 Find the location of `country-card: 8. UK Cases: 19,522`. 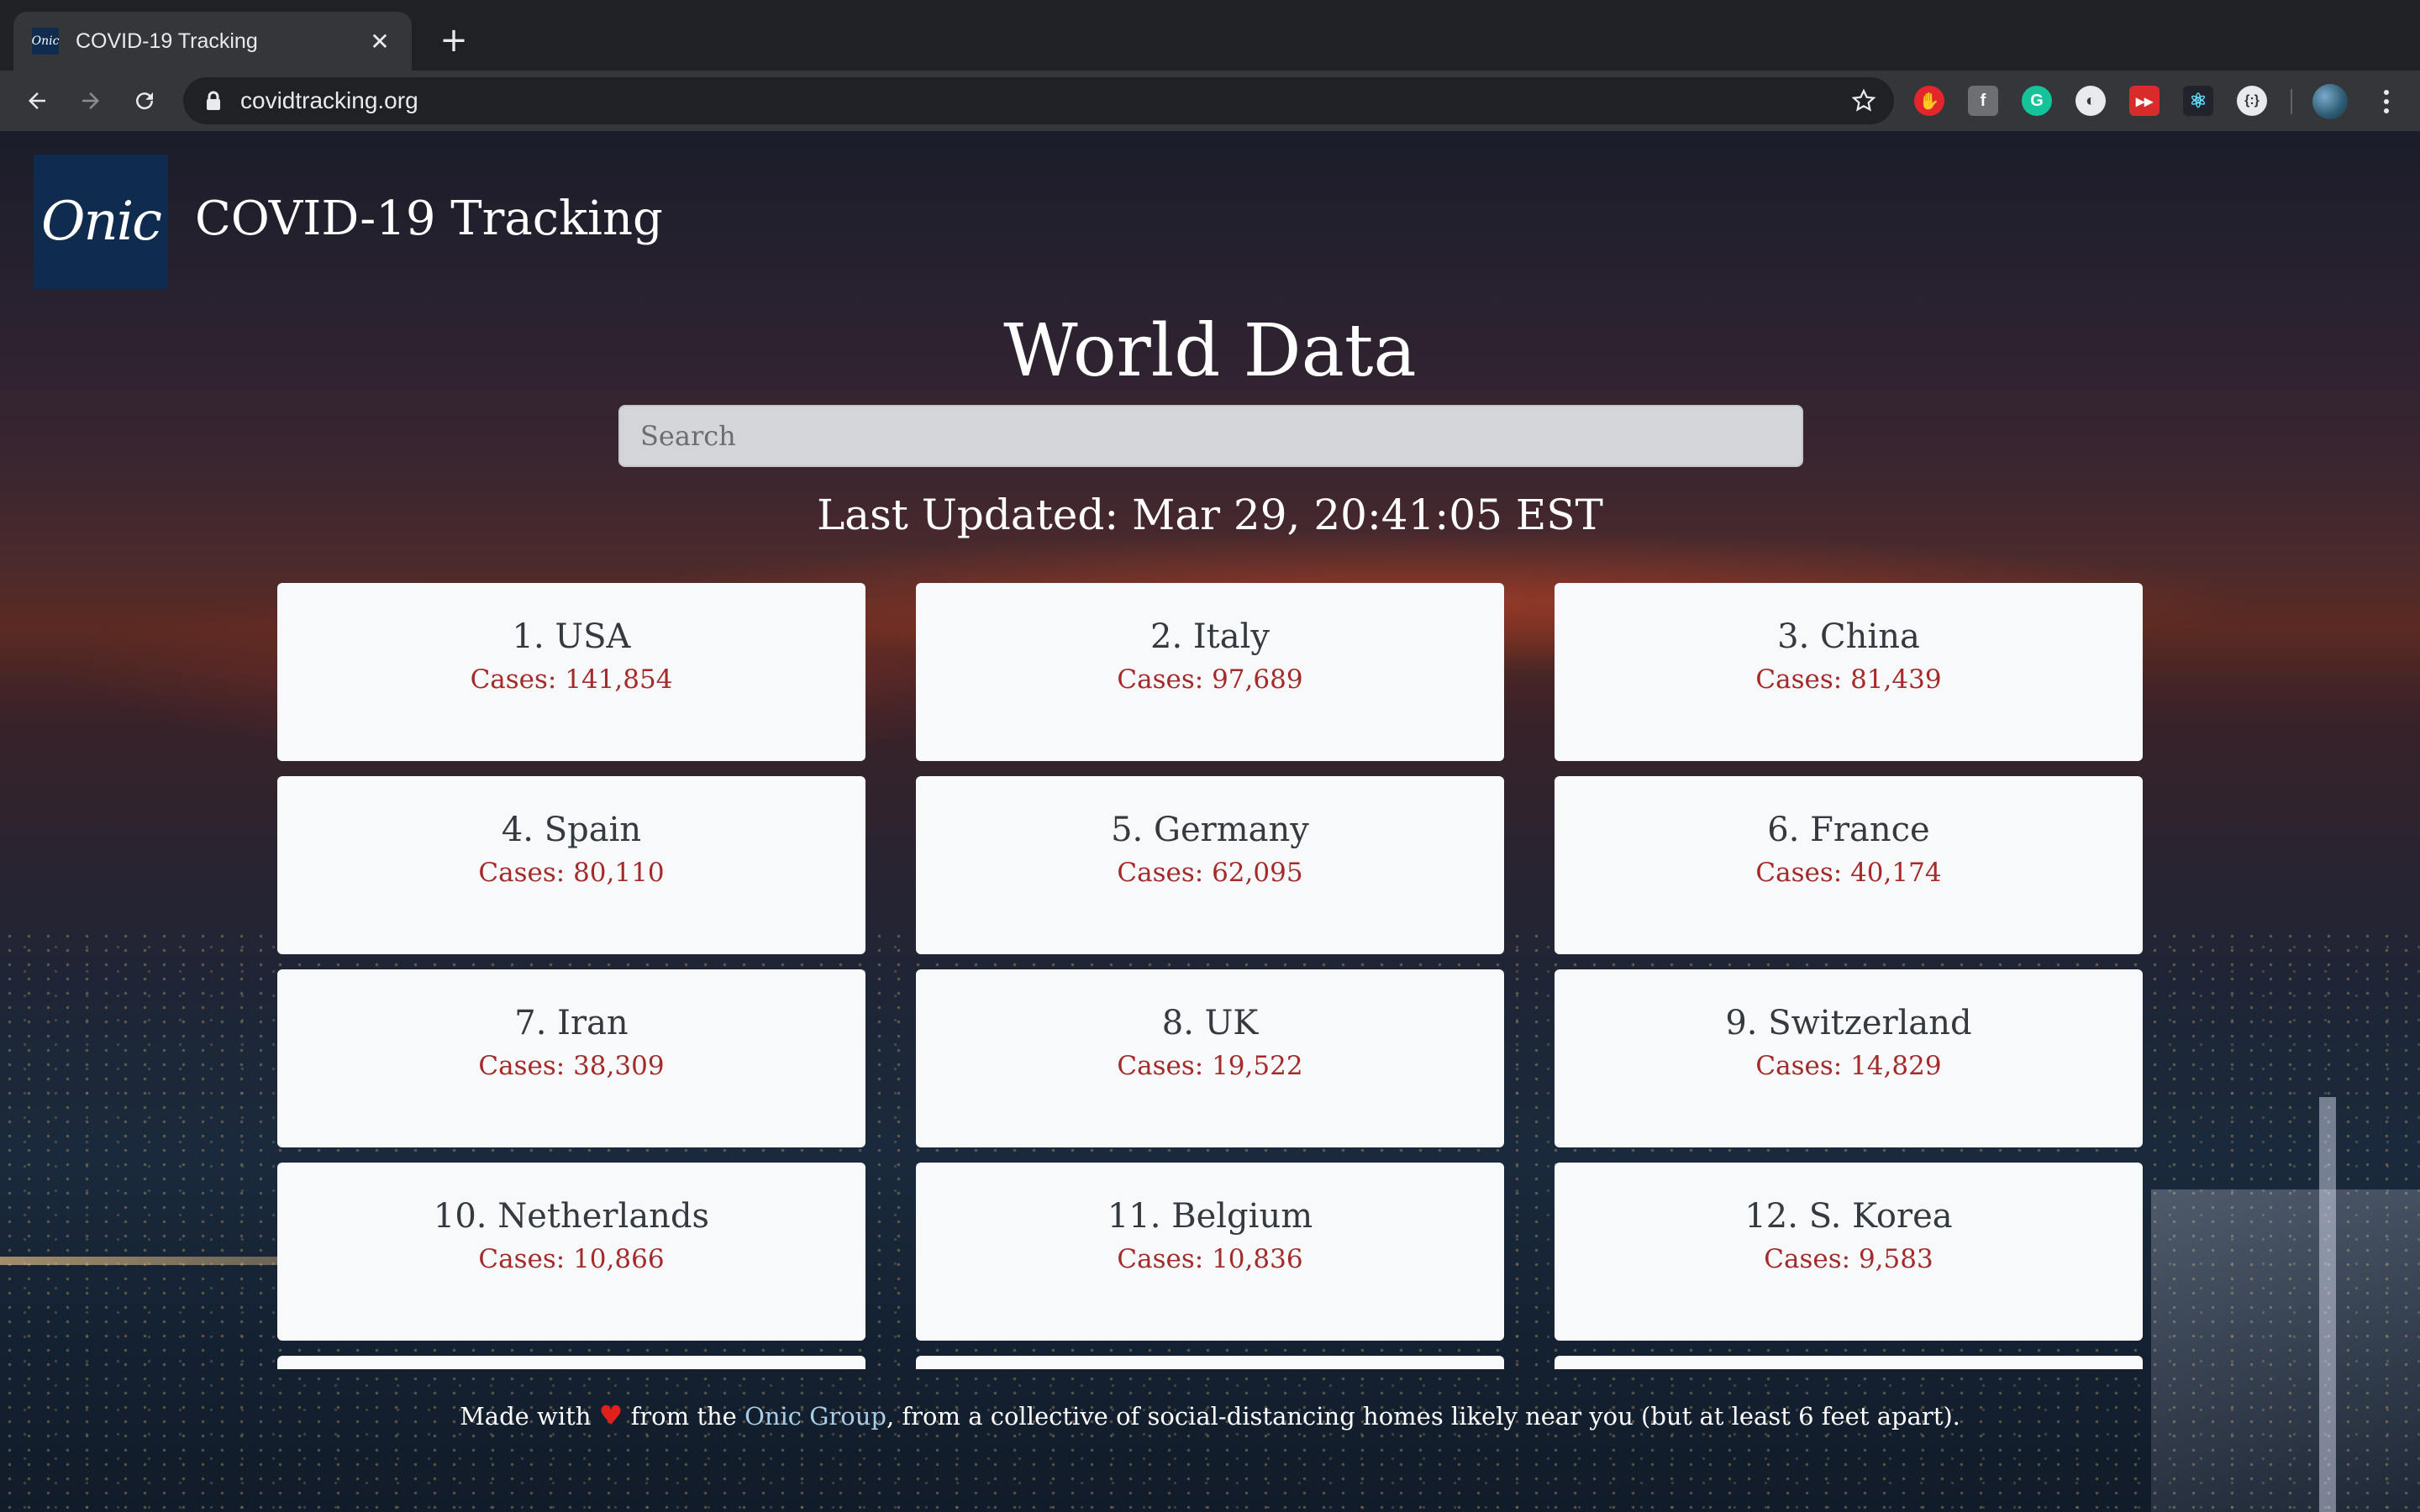

country-card: 8. UK Cases: 19,522 is located at coordinates (1210, 1058).